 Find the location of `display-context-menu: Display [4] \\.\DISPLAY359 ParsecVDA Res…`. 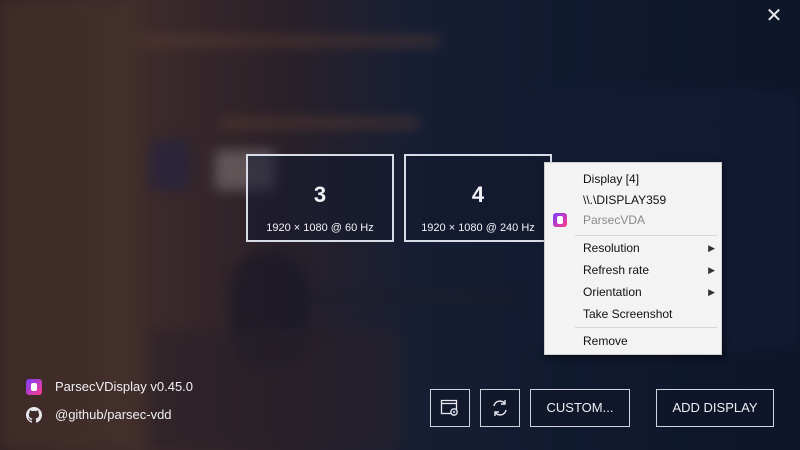

display-context-menu: Display [4] \\.\DISPLAY359 ParsecVDA Res… is located at coordinates (633, 258).